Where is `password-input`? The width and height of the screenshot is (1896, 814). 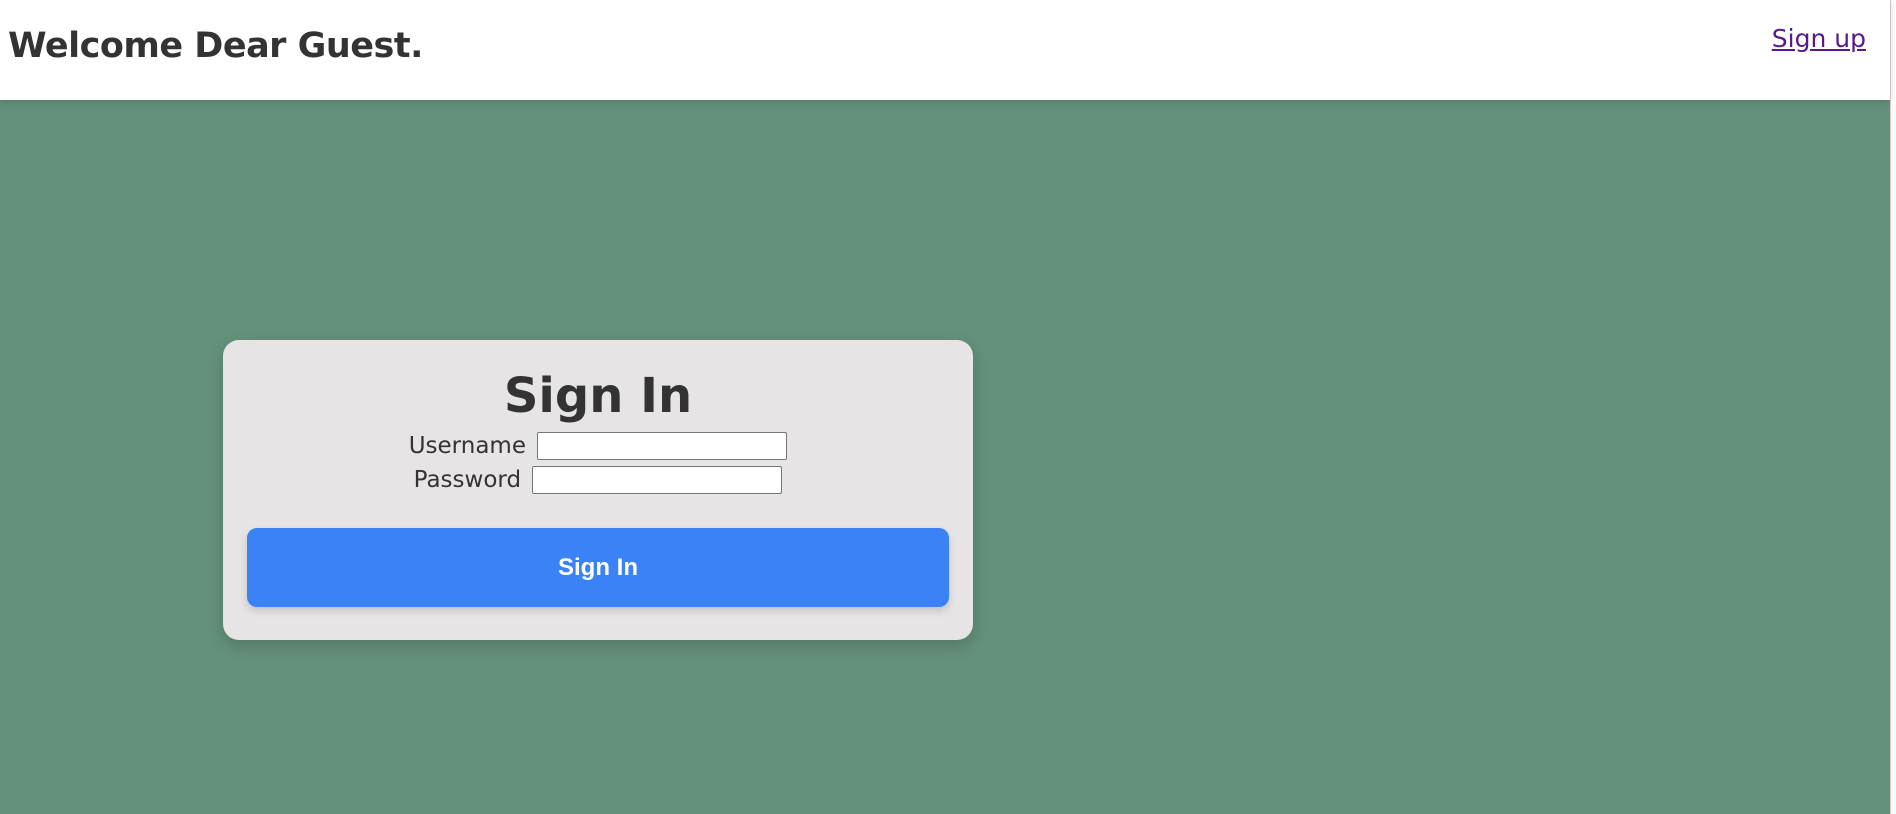 password-input is located at coordinates (657, 480).